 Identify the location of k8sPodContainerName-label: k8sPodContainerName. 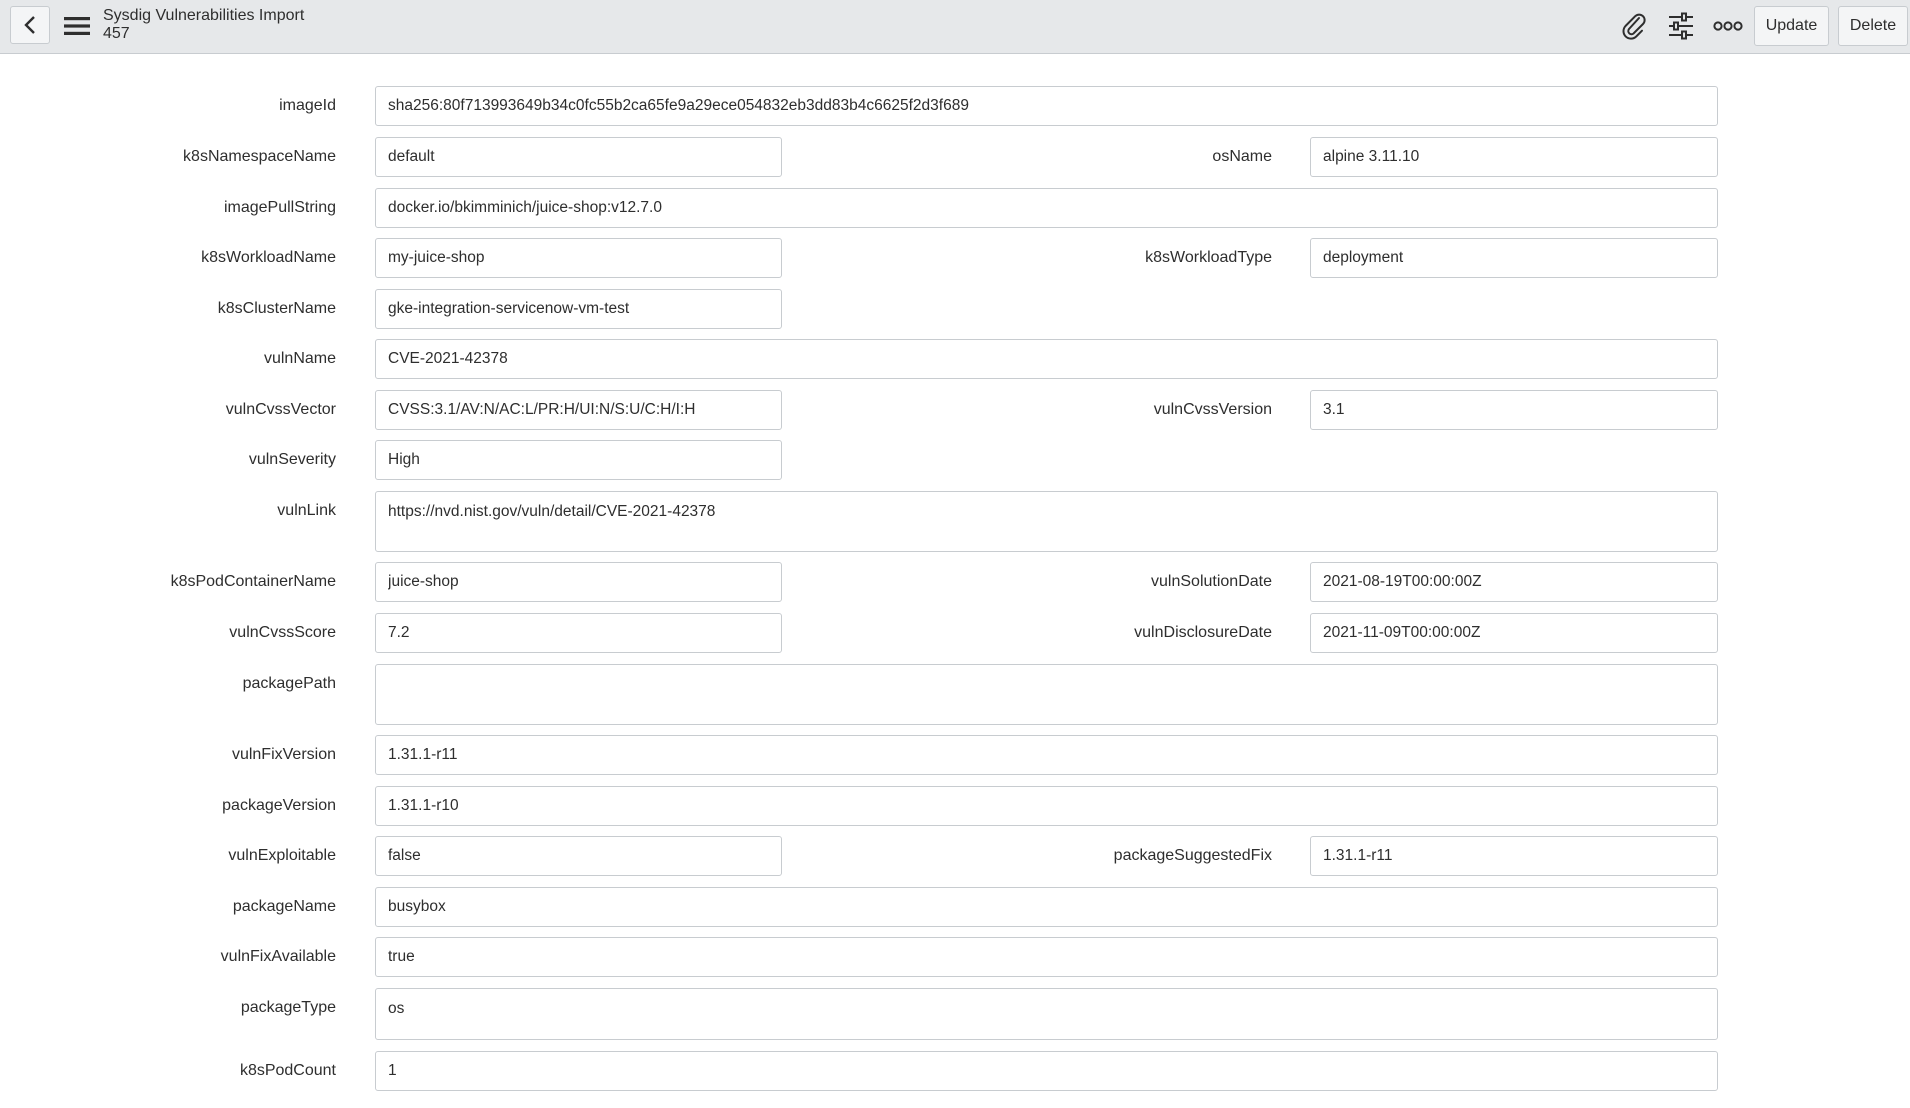
(253, 581).